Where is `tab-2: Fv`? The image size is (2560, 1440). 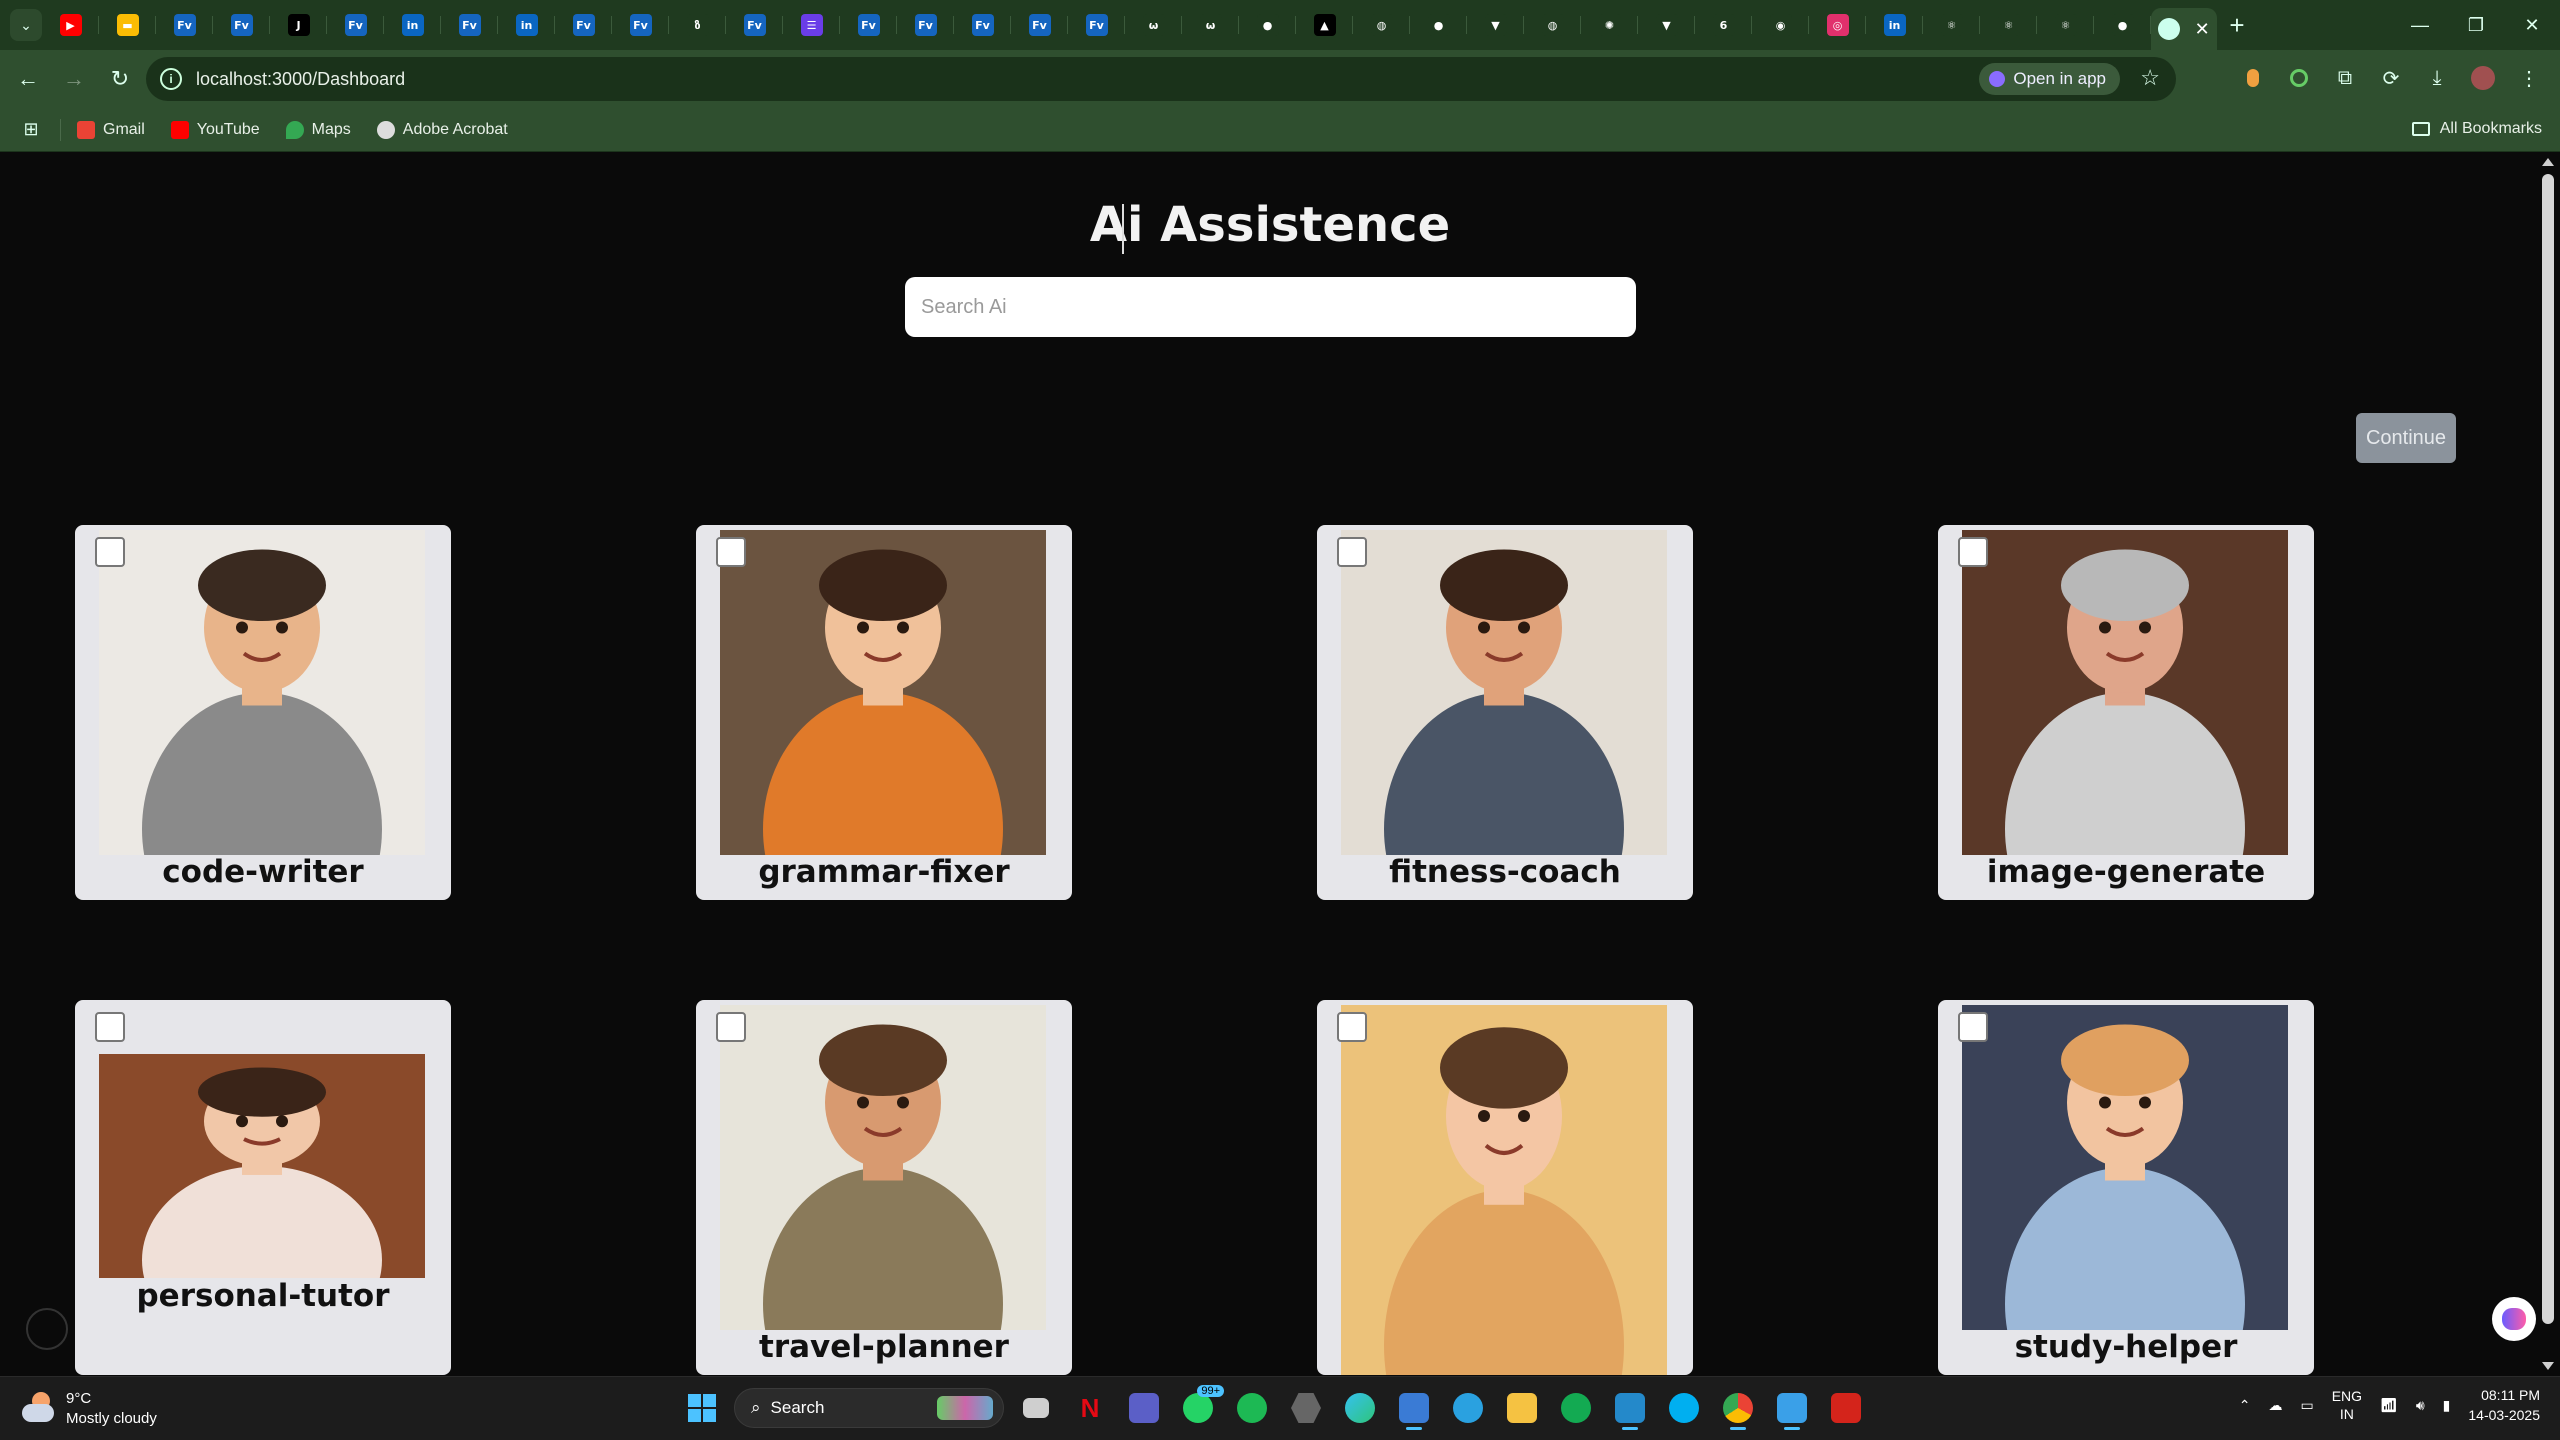 tab-2: Fv is located at coordinates (184, 25).